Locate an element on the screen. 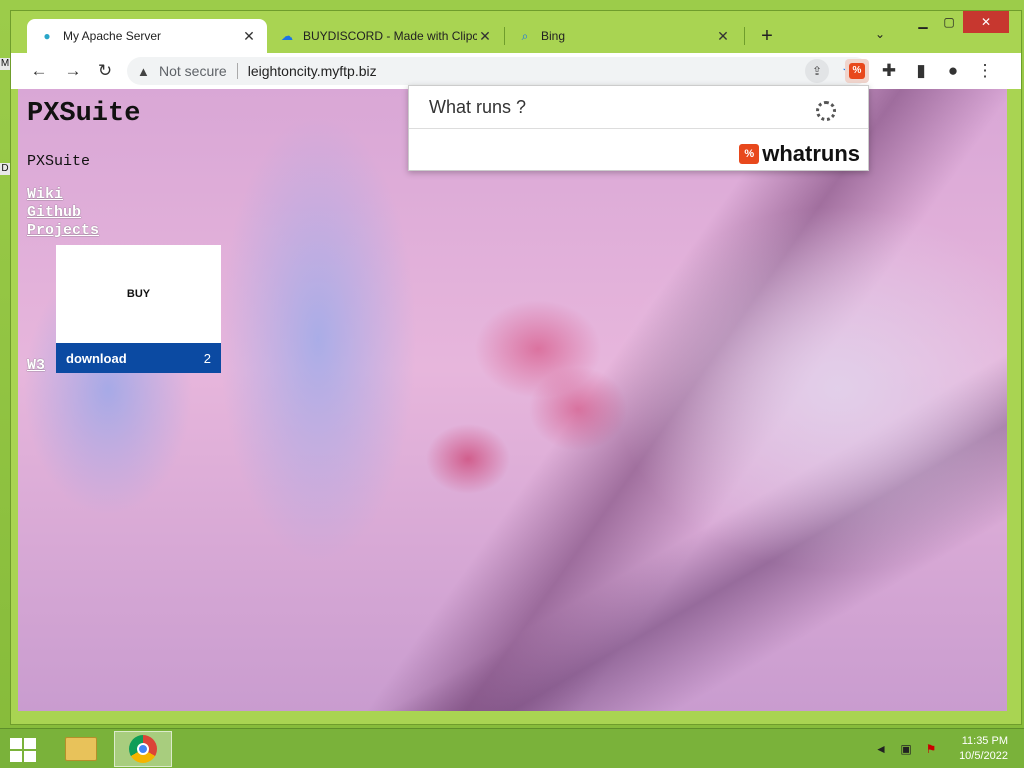  address-bar: ▲ Not secure leightoncity.myftp.biz ⇪ ★ is located at coordinates (498, 71).